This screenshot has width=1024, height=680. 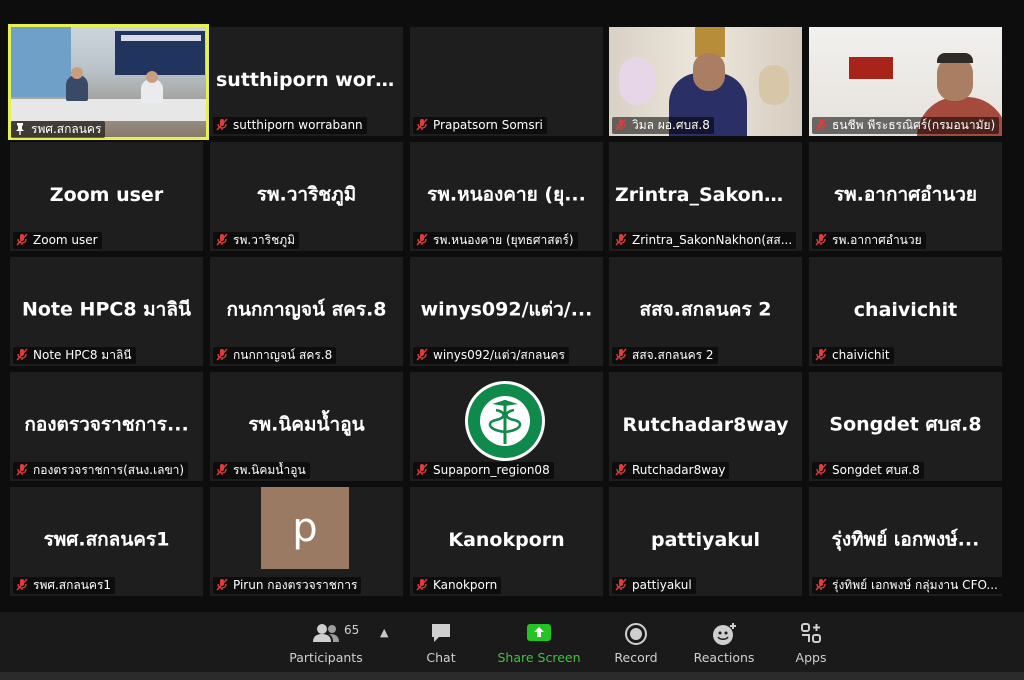 What do you see at coordinates (654, 585) in the screenshot?
I see `participant-name-tag: pattiyakul` at bounding box center [654, 585].